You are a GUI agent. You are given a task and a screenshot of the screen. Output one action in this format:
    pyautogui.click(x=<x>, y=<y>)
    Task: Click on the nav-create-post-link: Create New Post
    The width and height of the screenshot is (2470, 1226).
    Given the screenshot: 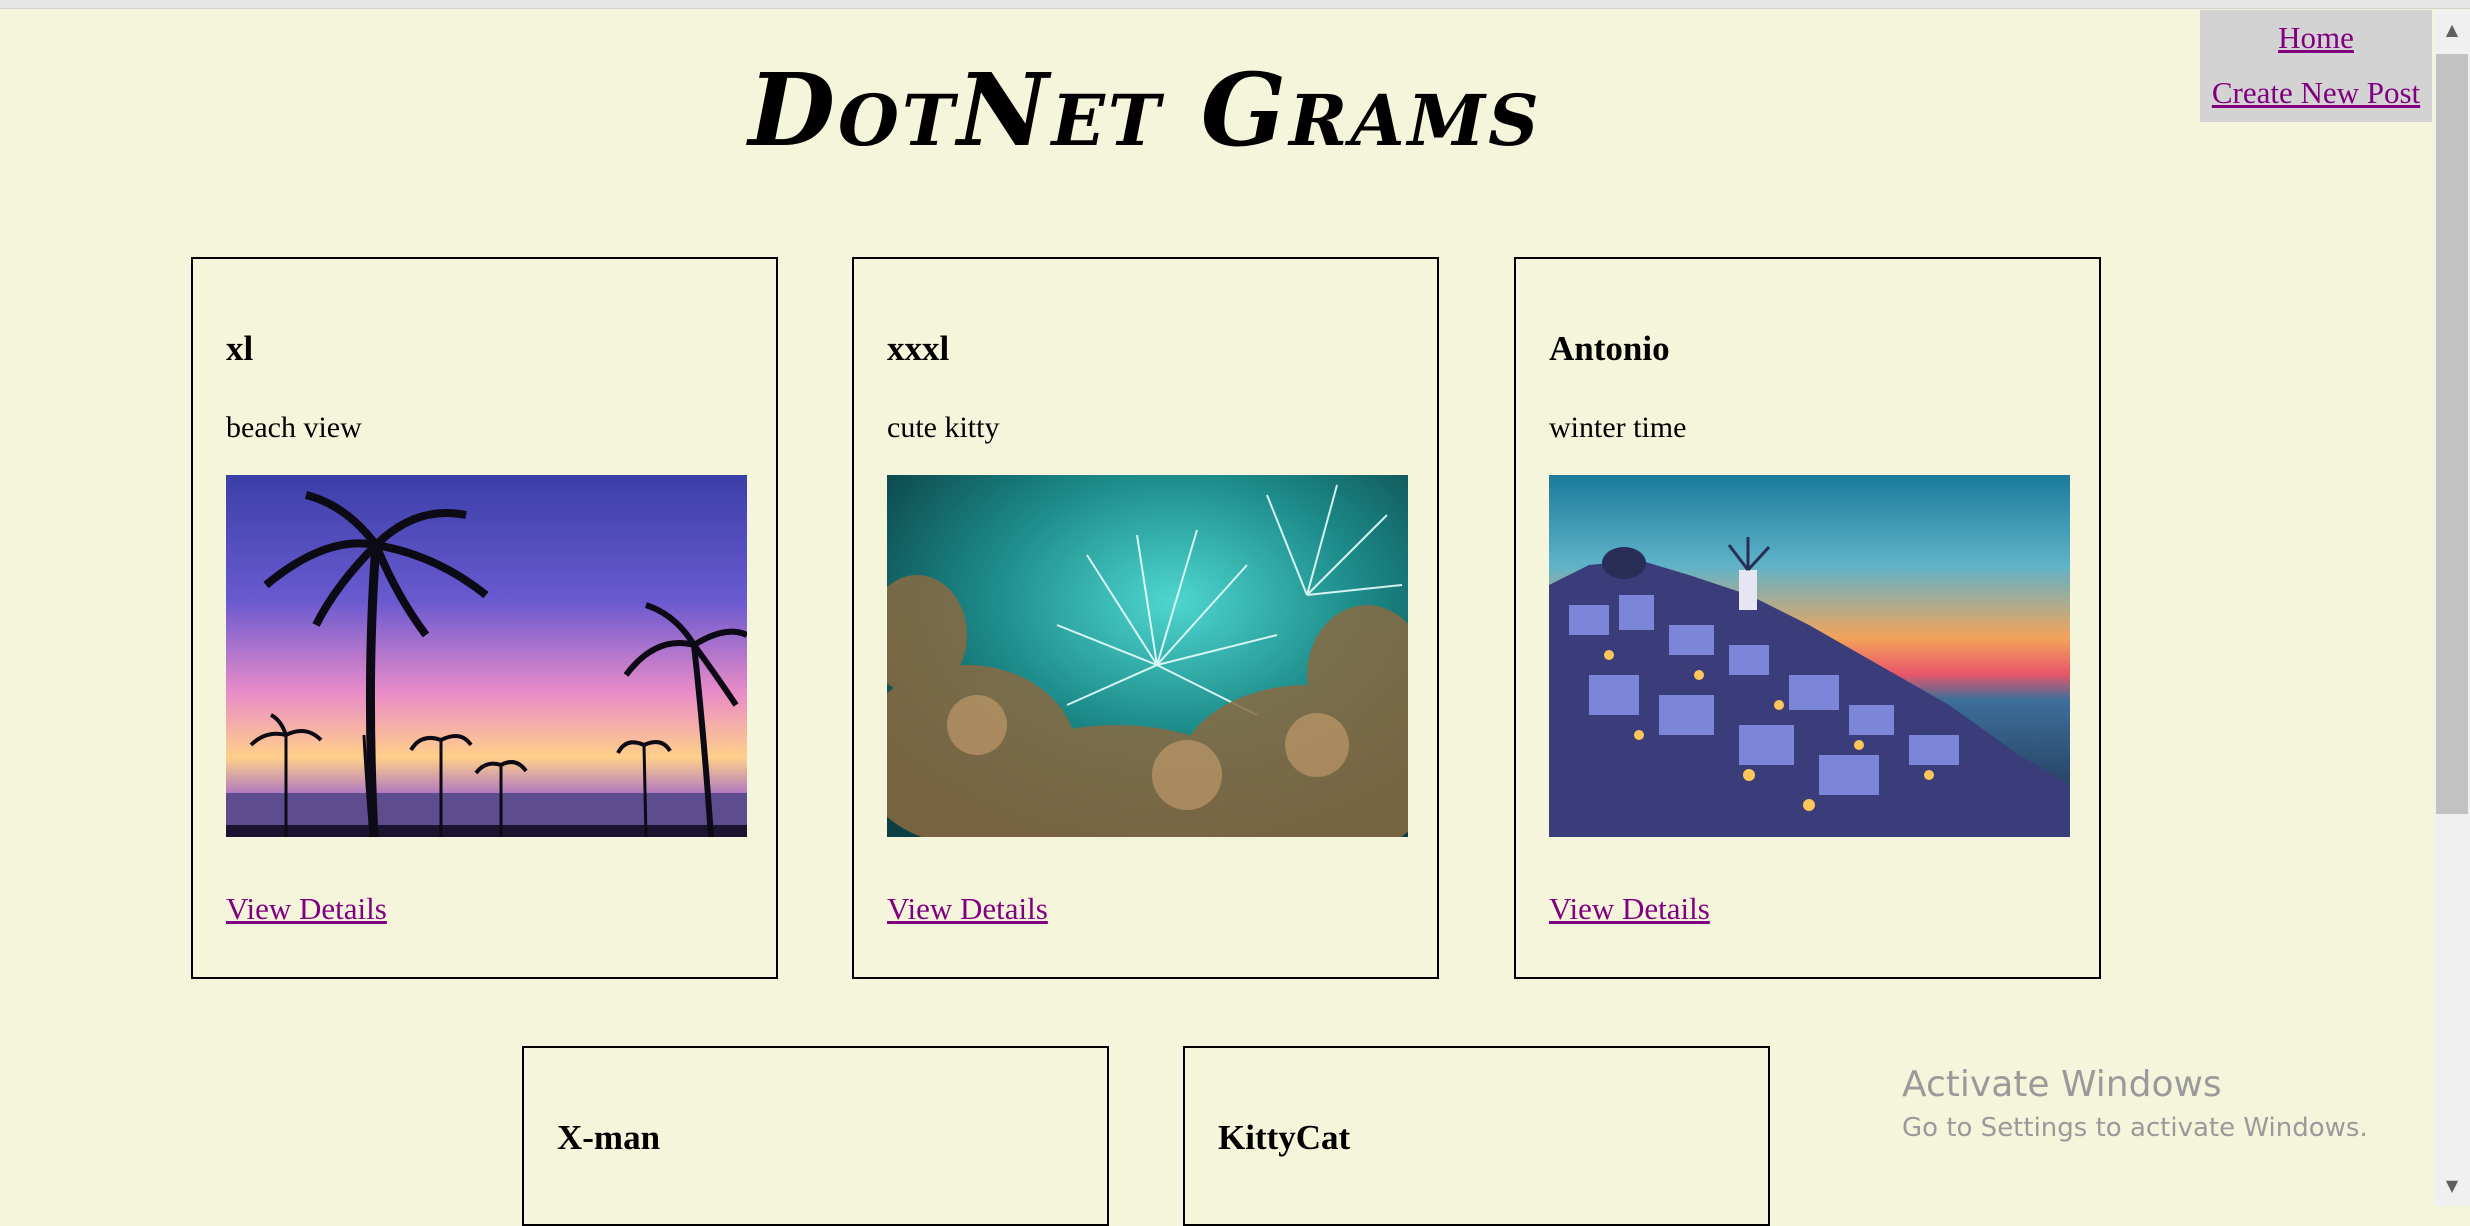 What is the action you would take?
    pyautogui.click(x=2316, y=93)
    